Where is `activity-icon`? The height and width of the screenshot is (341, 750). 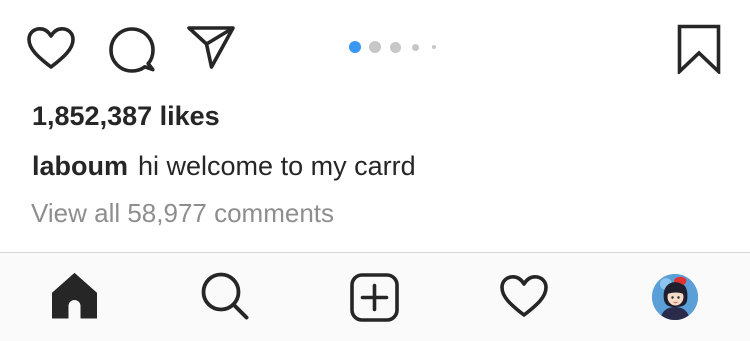 activity-icon is located at coordinates (524, 296).